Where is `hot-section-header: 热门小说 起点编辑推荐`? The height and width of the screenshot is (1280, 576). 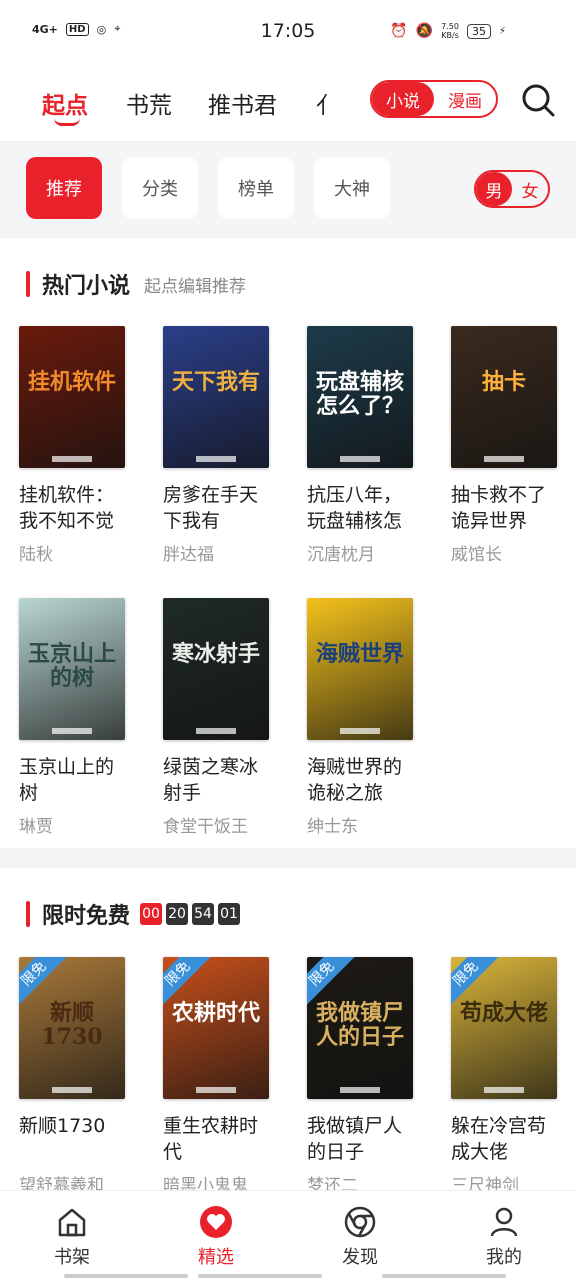
hot-section-header: 热门小说 起点编辑推荐 is located at coordinates (136, 284).